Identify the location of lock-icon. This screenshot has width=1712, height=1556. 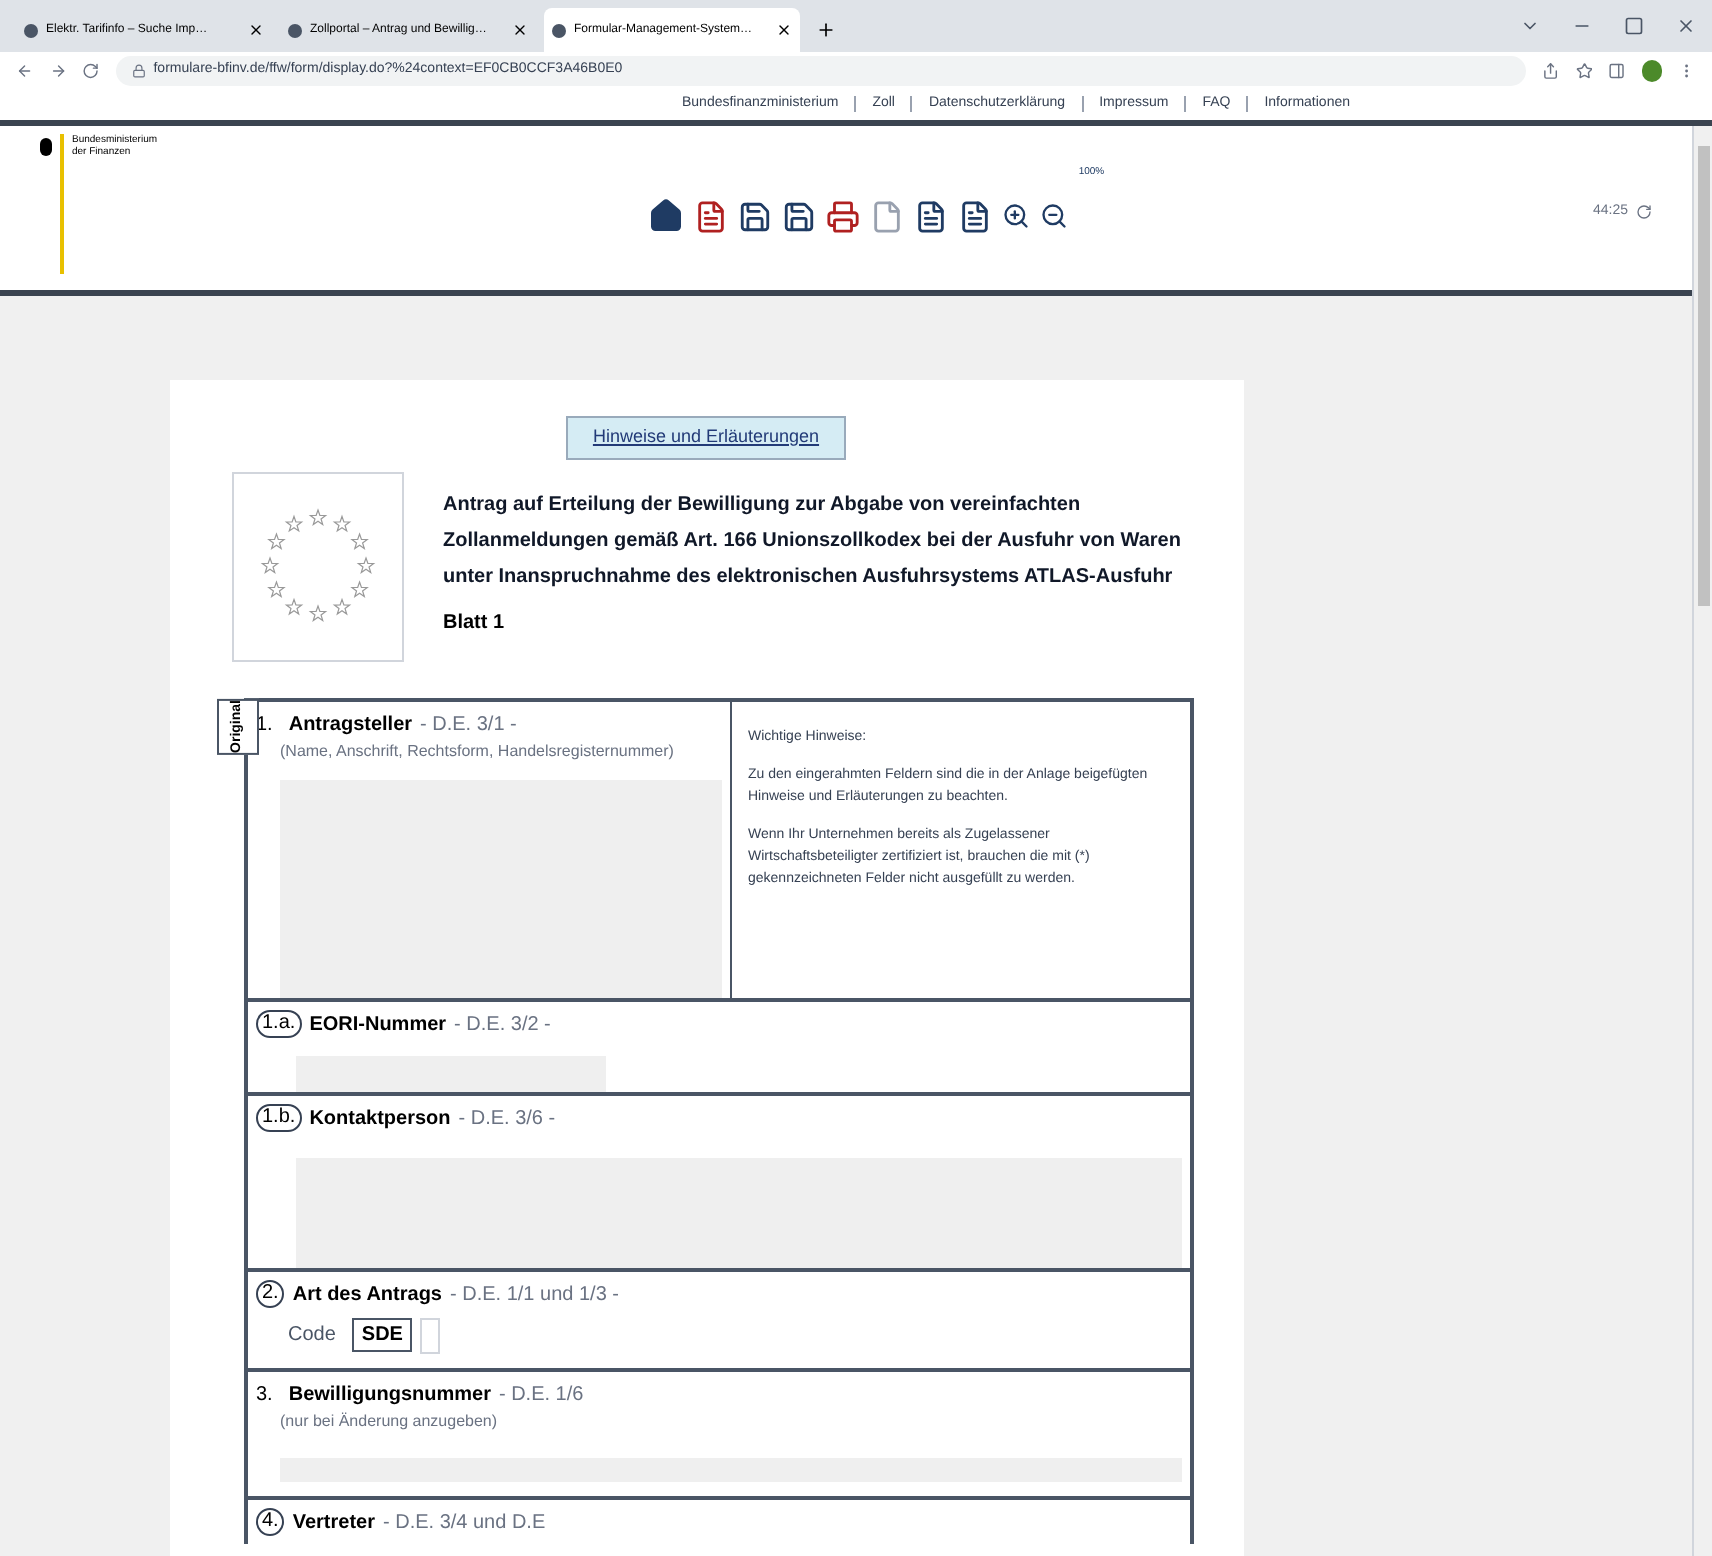
(138, 70).